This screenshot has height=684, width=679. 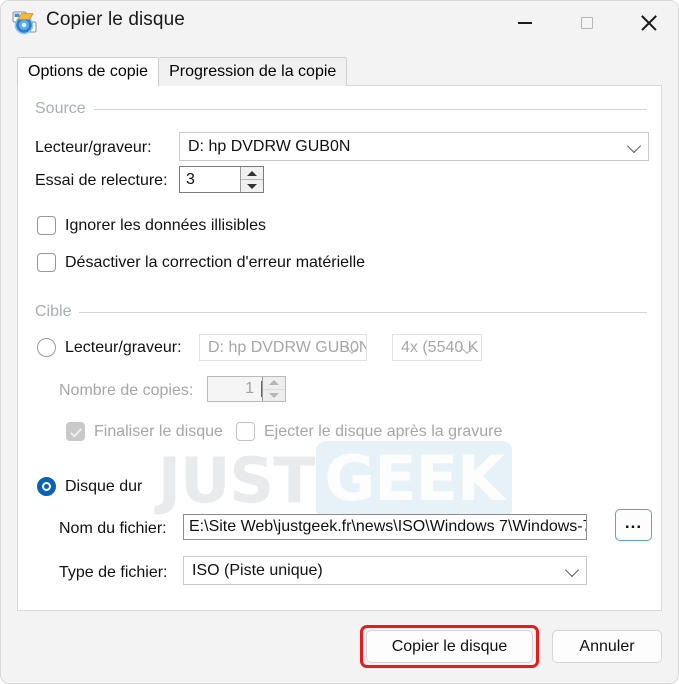 What do you see at coordinates (126, 390) in the screenshot?
I see `copies-label: Nombre de copies:` at bounding box center [126, 390].